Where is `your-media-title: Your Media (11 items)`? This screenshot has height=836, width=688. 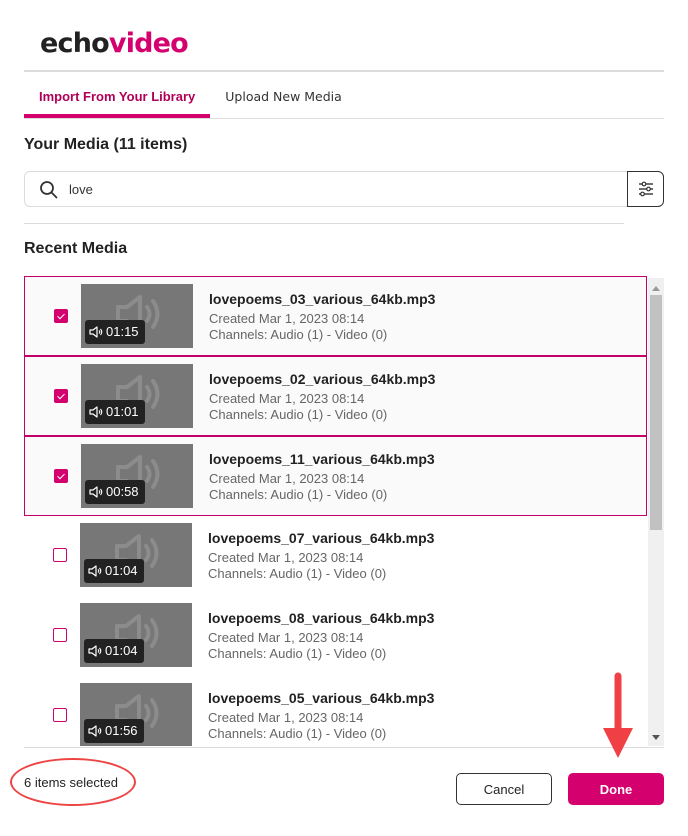 your-media-title: Your Media (11 items) is located at coordinates (106, 144).